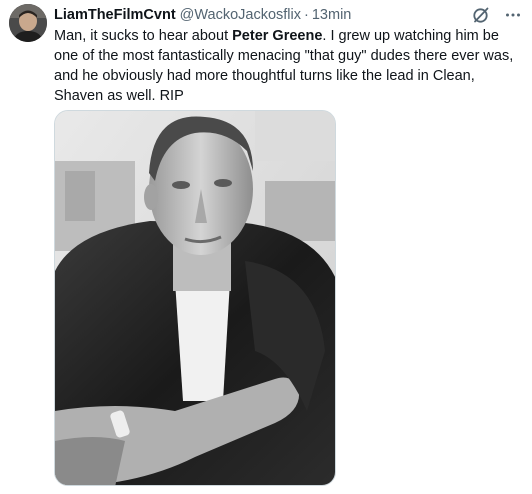  What do you see at coordinates (497, 15) in the screenshot?
I see `header-actions` at bounding box center [497, 15].